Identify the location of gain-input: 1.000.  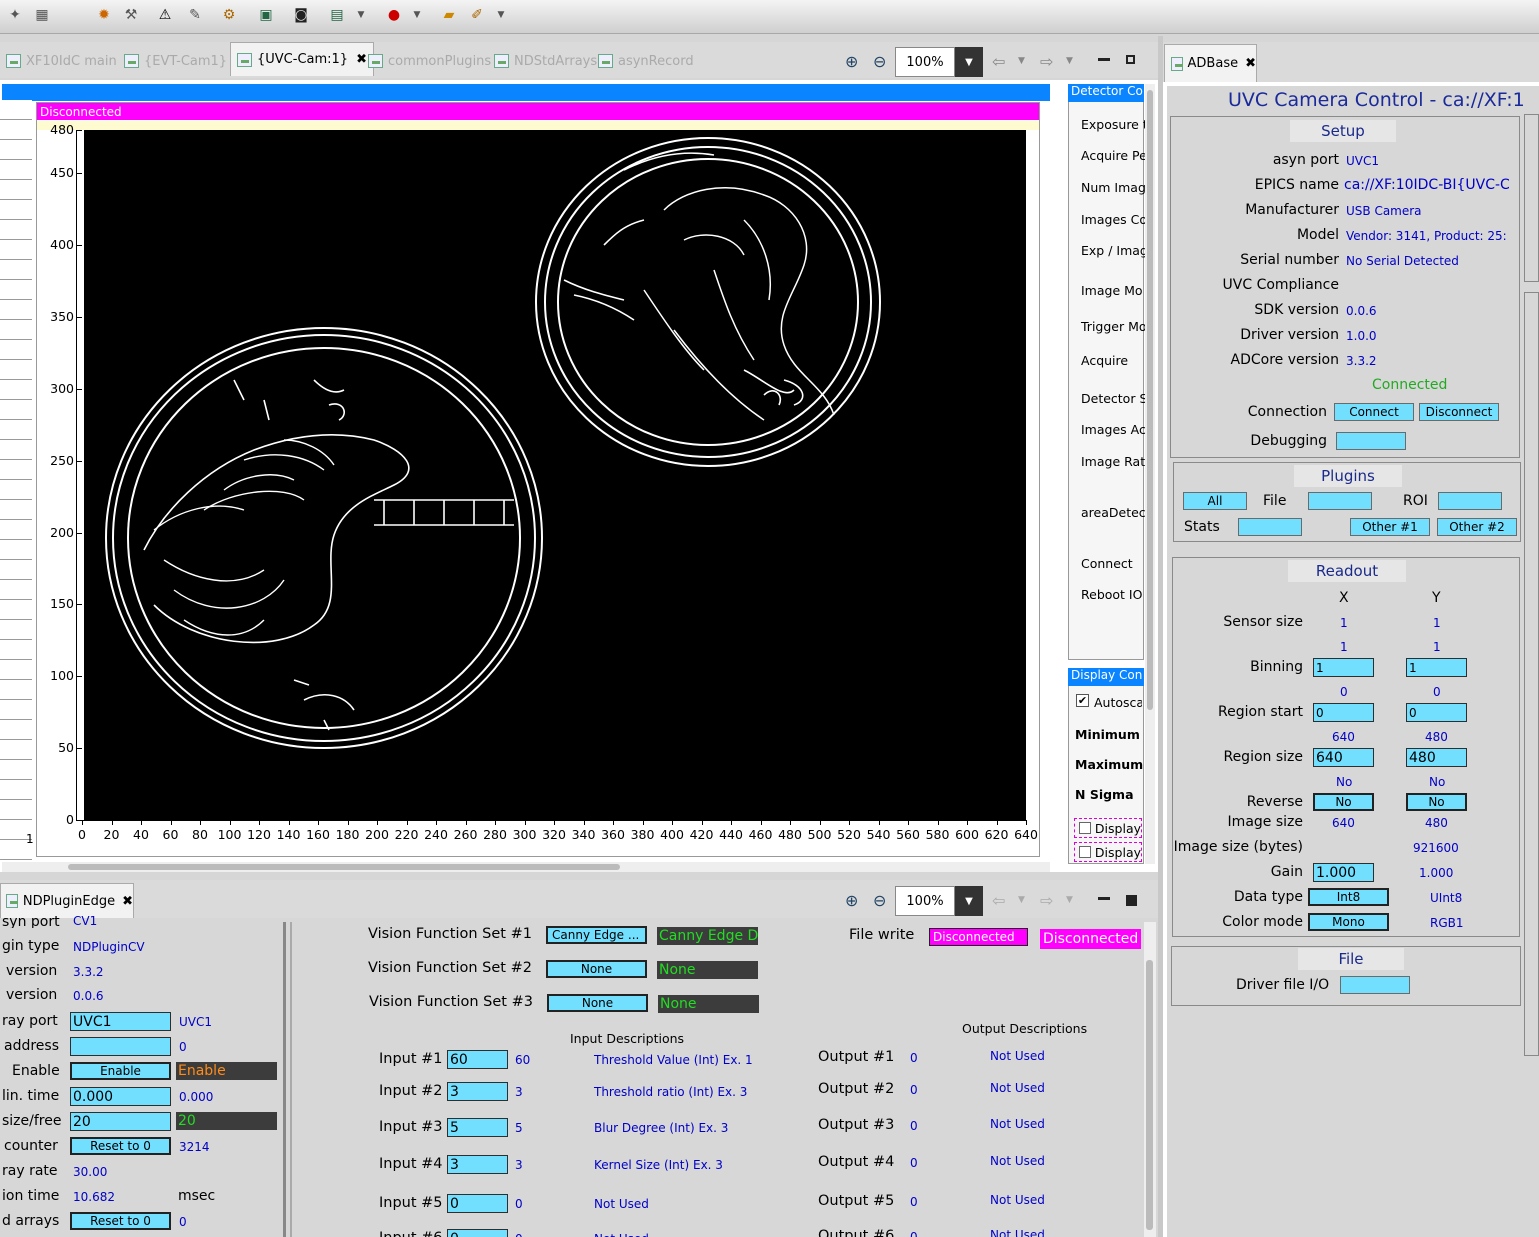
(1343, 872).